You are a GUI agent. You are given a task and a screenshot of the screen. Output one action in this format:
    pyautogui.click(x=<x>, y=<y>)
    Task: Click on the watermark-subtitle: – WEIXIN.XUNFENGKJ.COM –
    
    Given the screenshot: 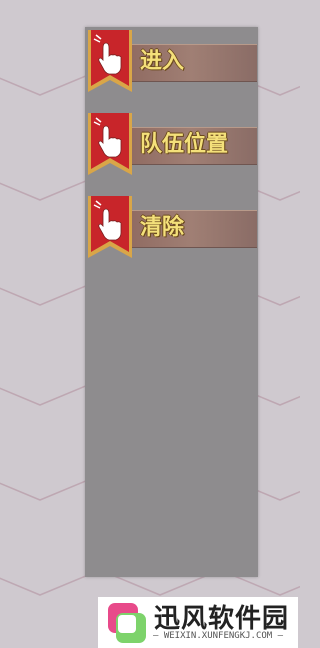 What is the action you would take?
    pyautogui.click(x=218, y=636)
    